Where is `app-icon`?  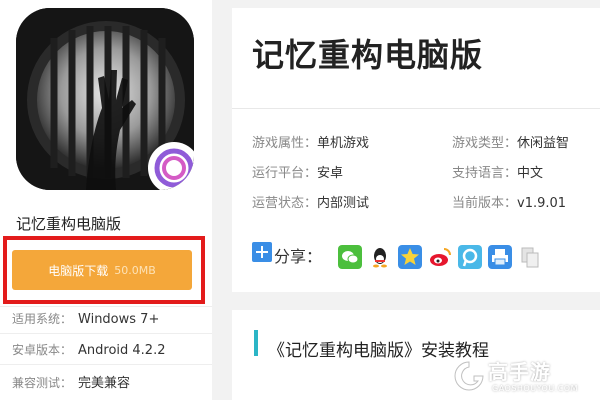
app-icon is located at coordinates (105, 99).